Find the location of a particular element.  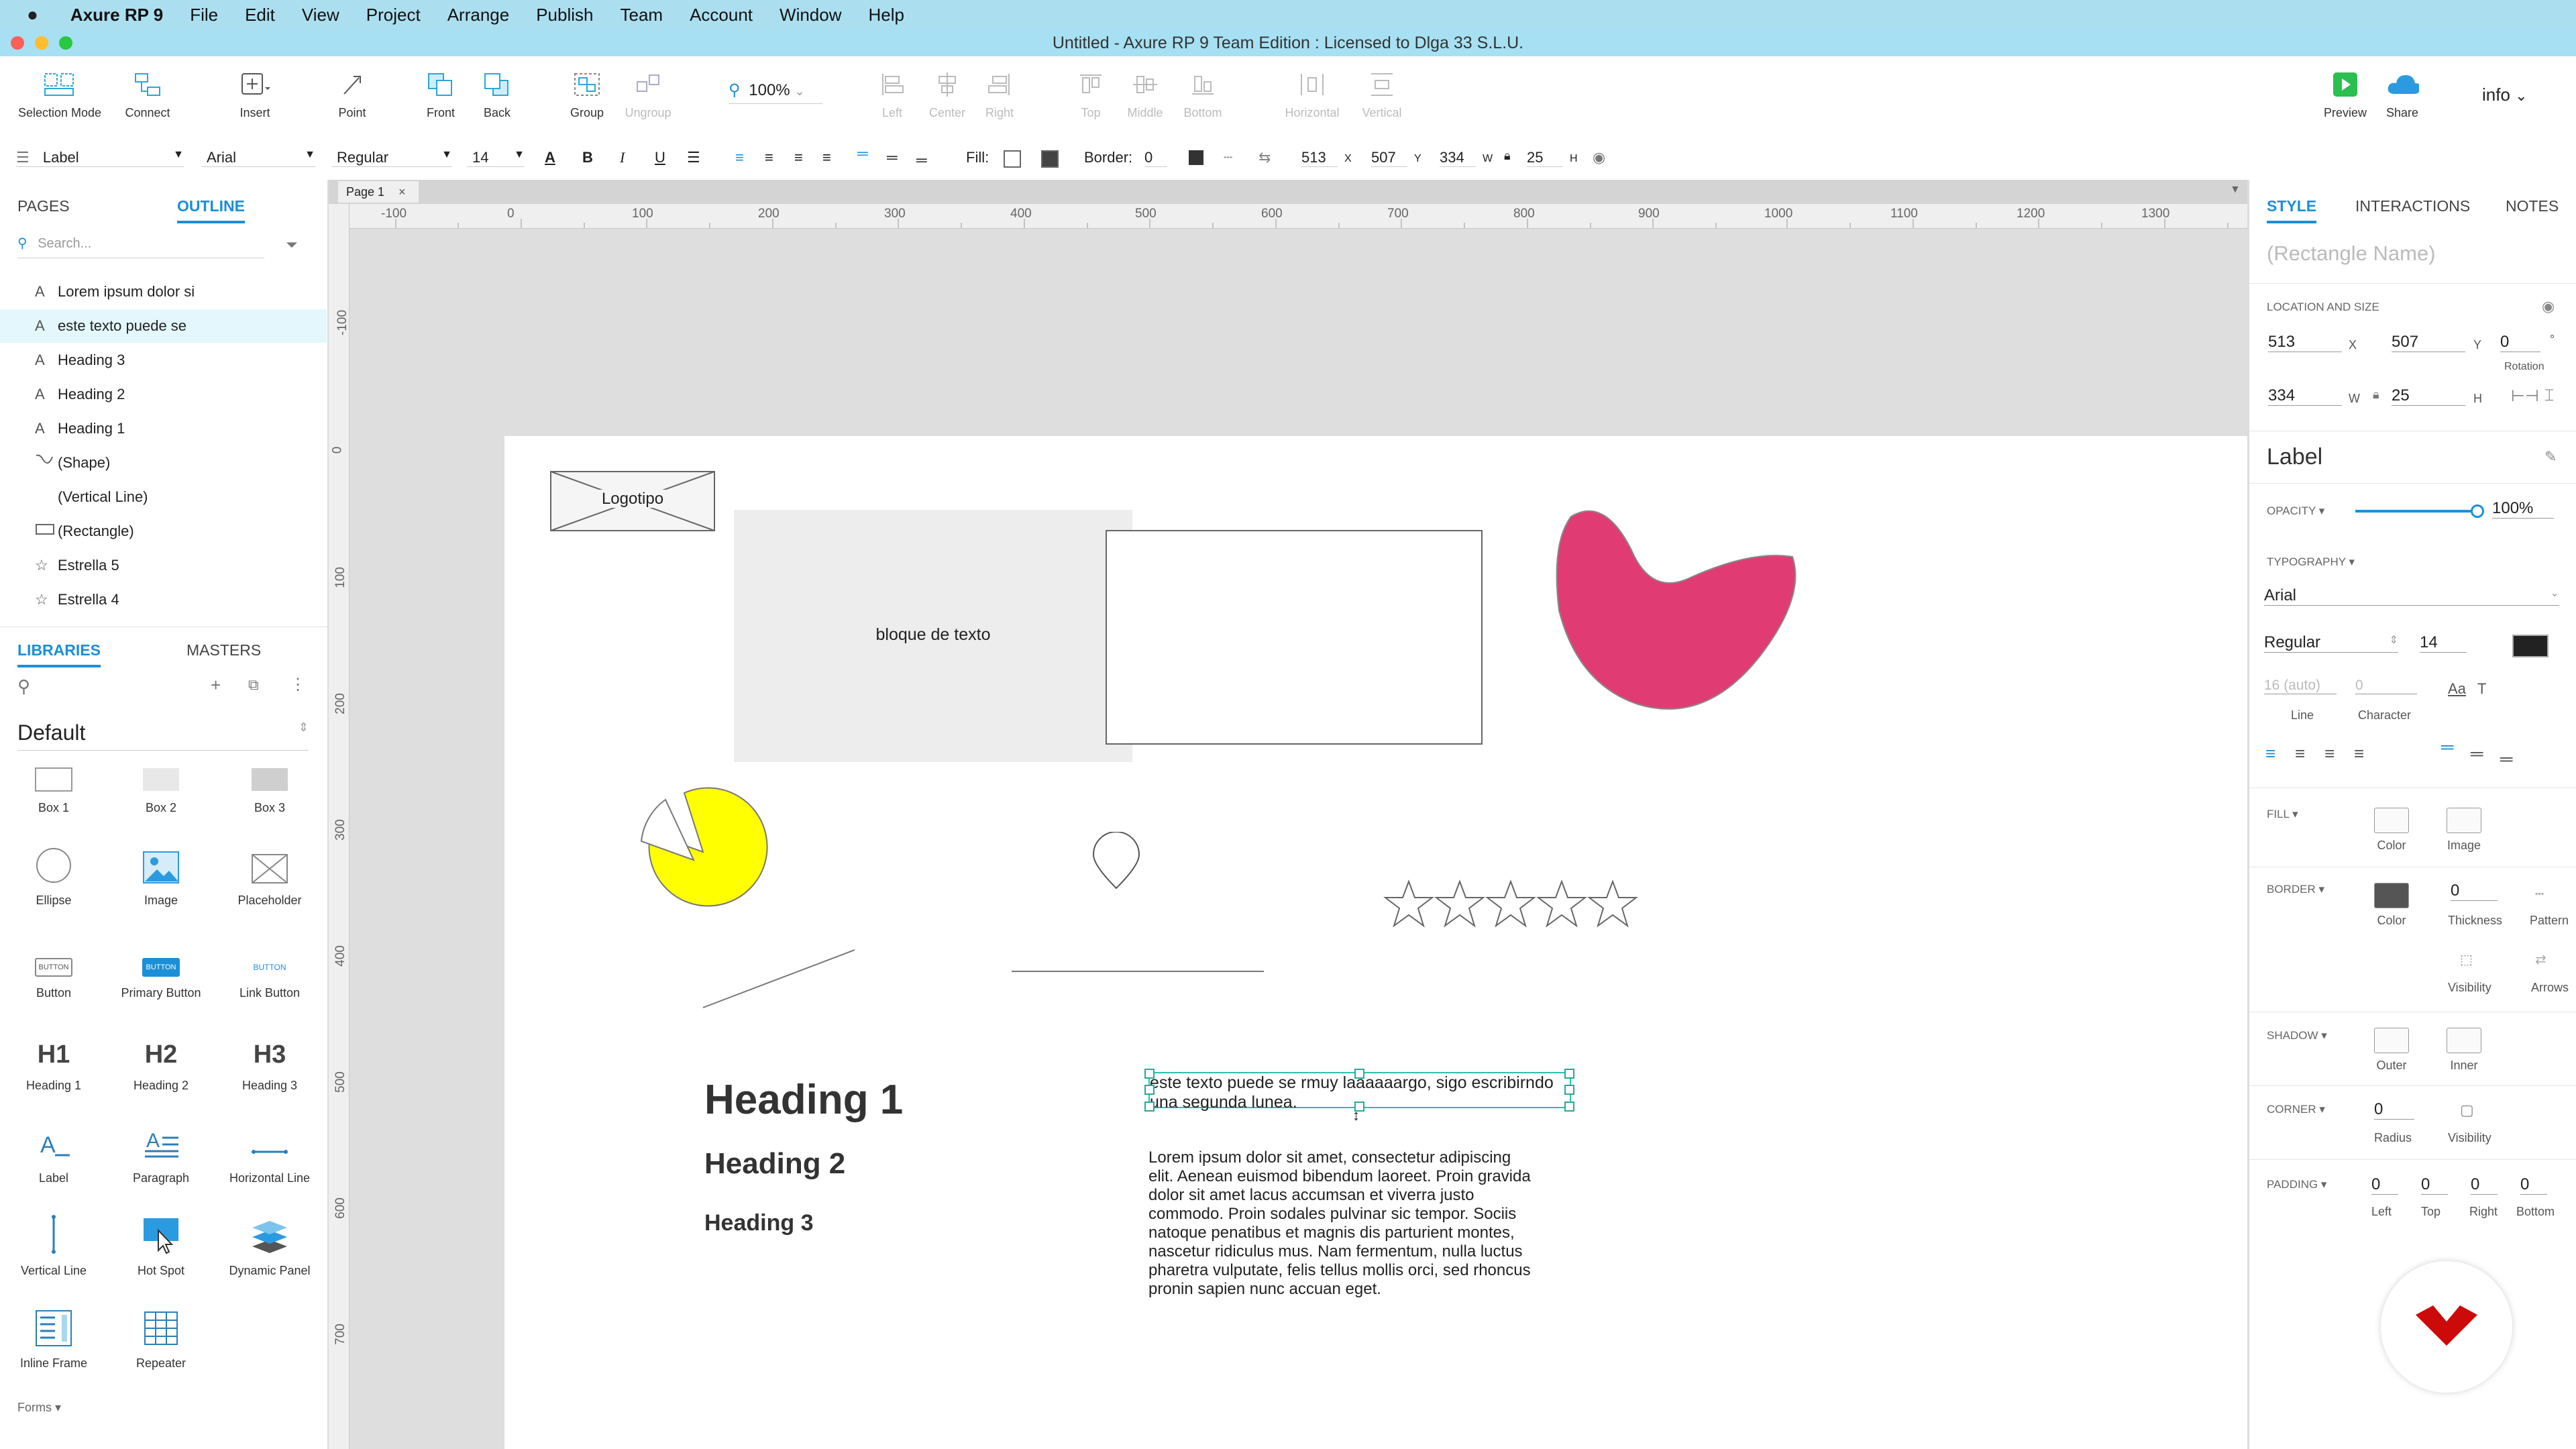

menu-view: View is located at coordinates (320, 15).